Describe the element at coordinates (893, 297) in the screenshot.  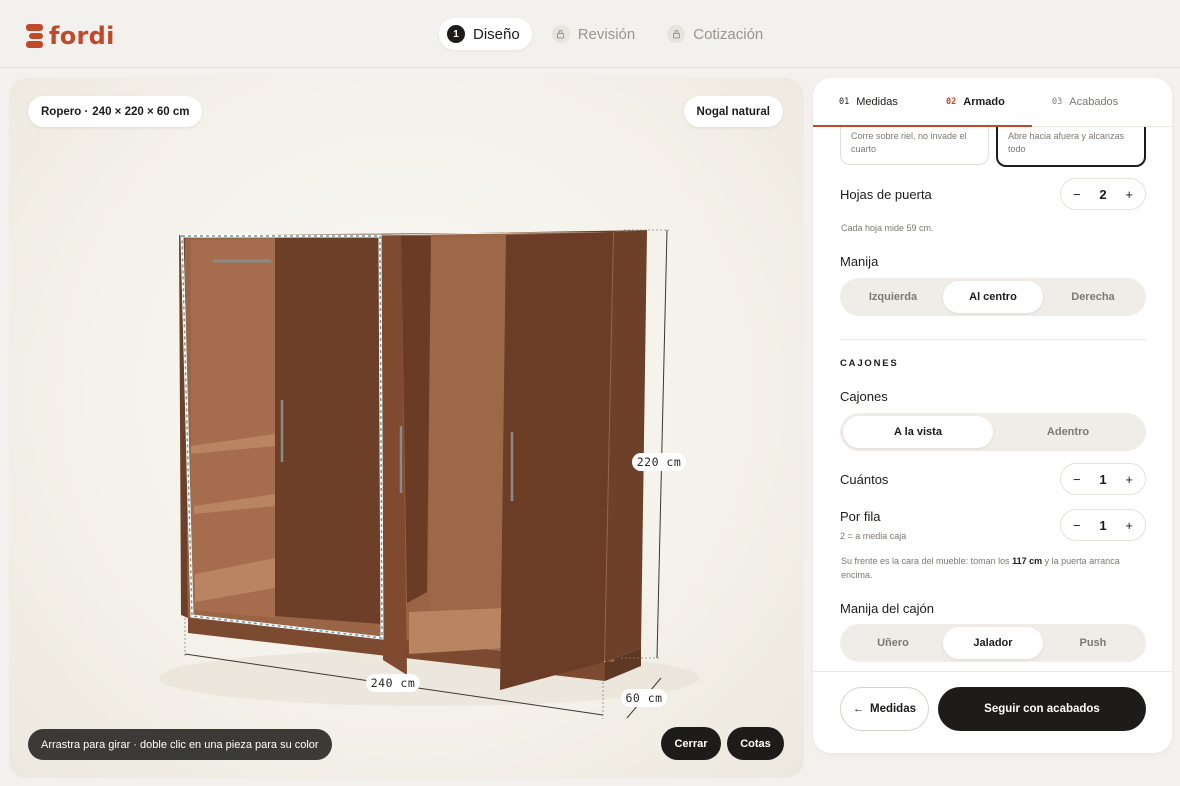
I see `handle-option-left: Izquierda` at that location.